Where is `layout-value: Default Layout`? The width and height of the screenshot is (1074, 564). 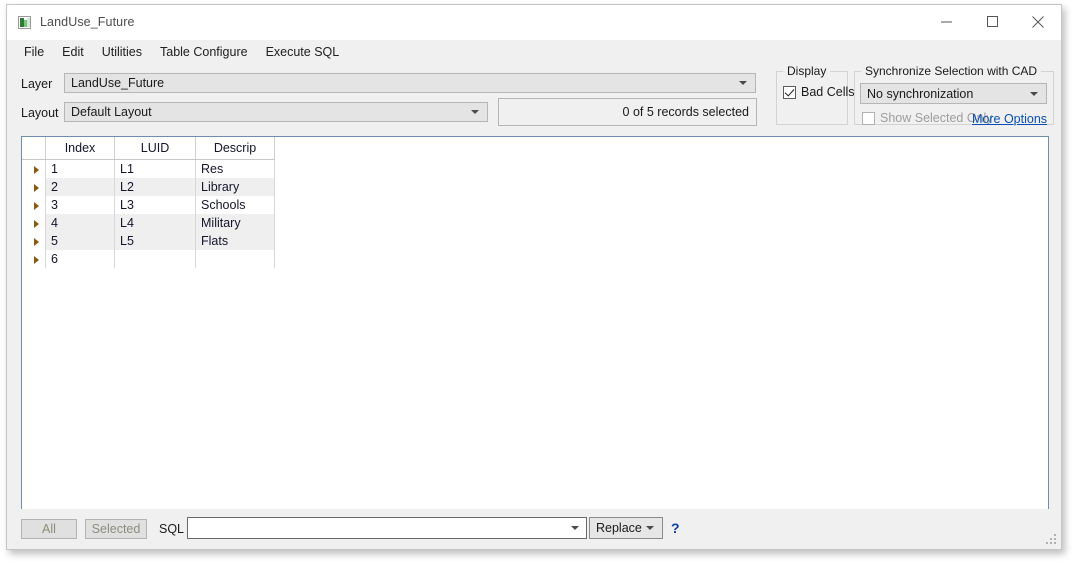 layout-value: Default Layout is located at coordinates (111, 112).